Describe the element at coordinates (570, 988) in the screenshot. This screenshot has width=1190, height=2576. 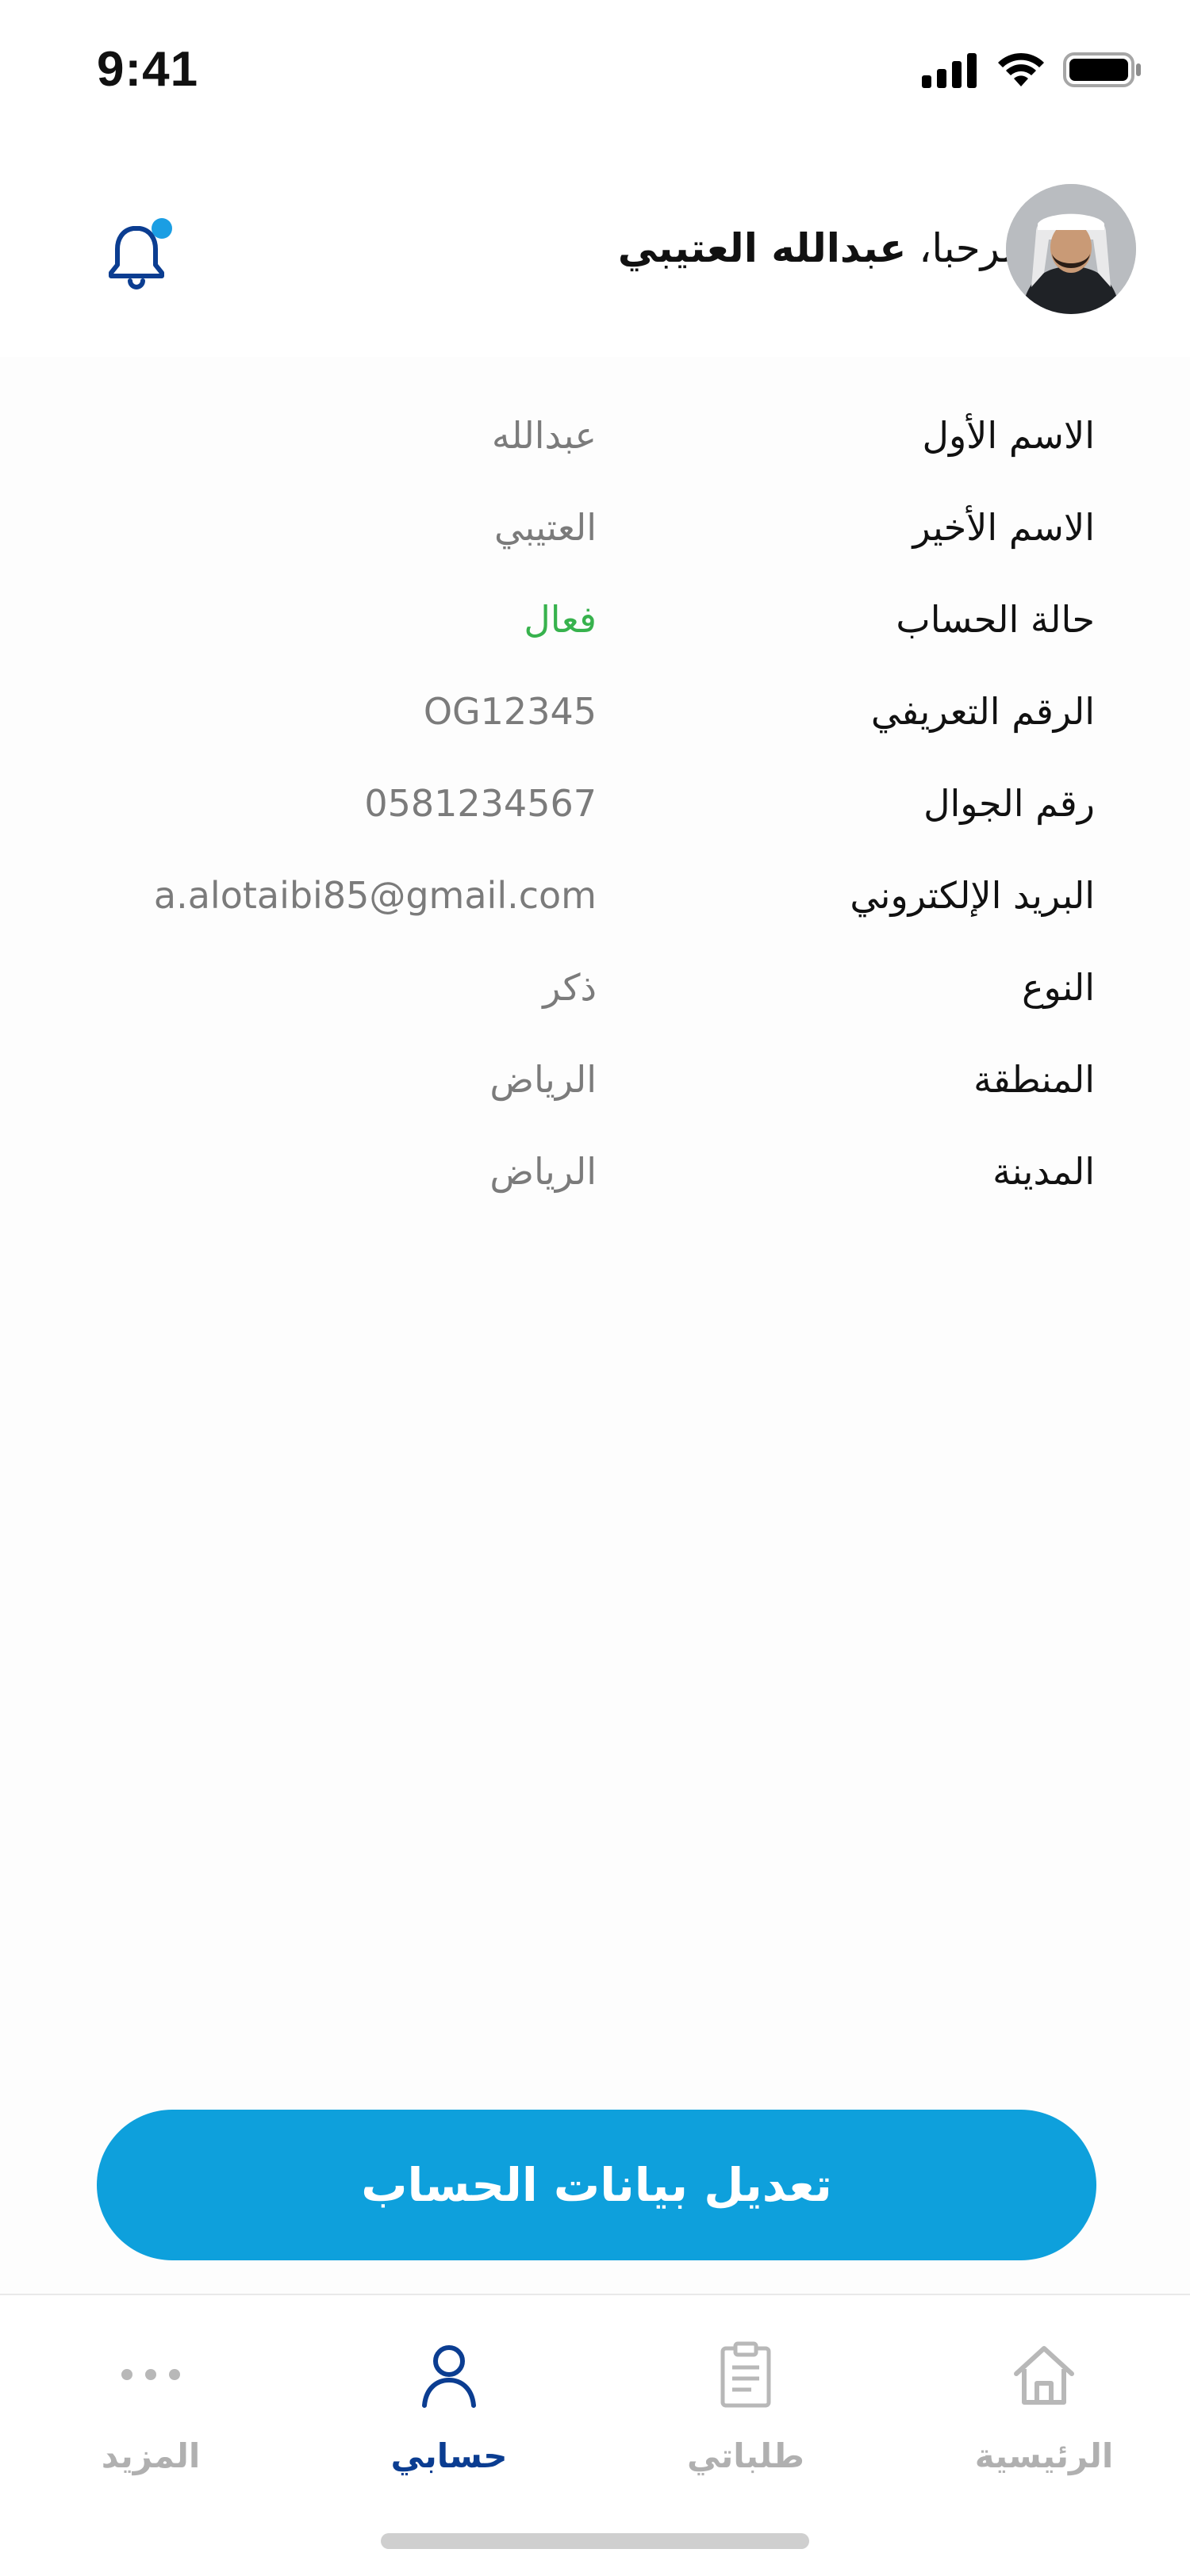
I see `row-value: ذكر` at that location.